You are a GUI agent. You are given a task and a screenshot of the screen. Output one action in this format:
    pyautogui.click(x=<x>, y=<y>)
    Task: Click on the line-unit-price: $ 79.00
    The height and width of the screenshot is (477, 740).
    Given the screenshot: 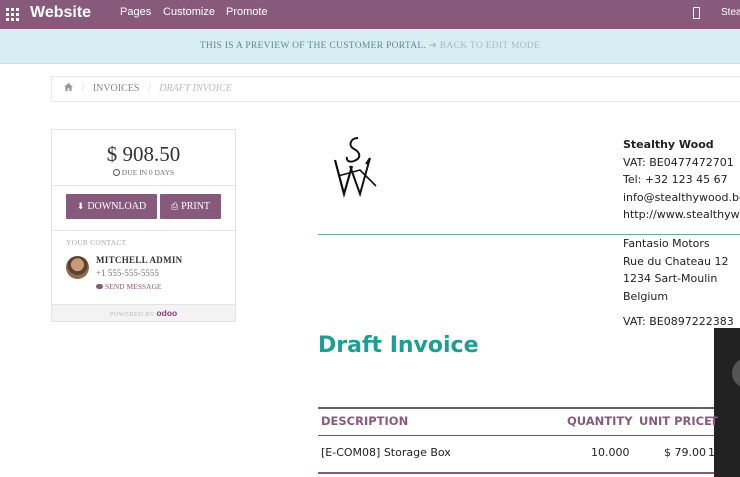 What is the action you would take?
    pyautogui.click(x=685, y=452)
    